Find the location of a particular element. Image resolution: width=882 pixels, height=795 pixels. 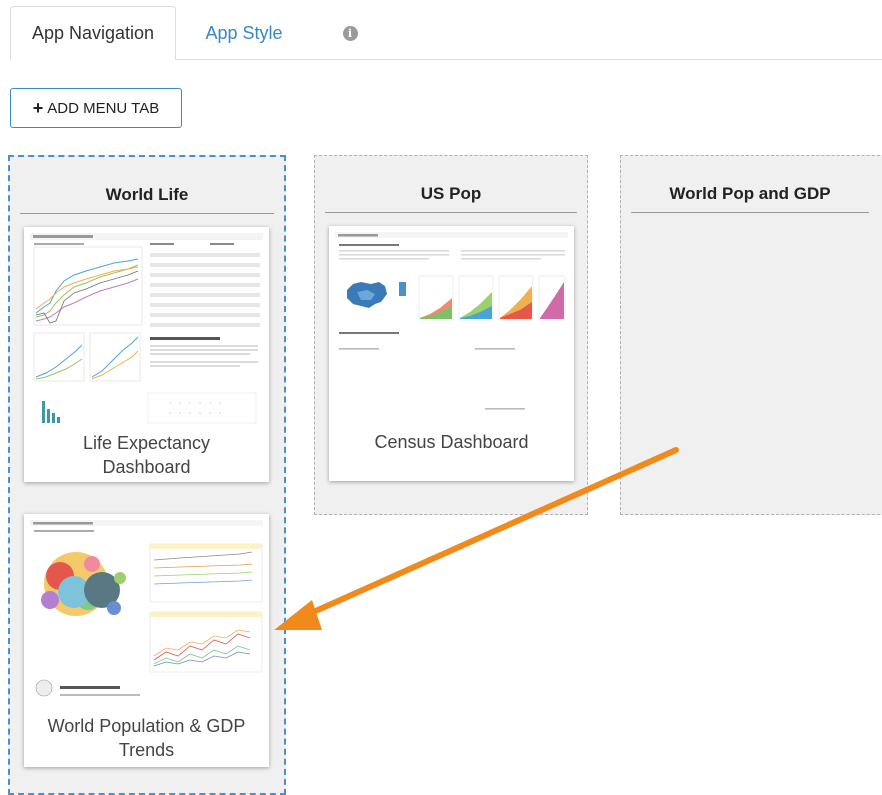

dashboard-card-world-population-gdp: World Population & GDP Trends is located at coordinates (146, 640).